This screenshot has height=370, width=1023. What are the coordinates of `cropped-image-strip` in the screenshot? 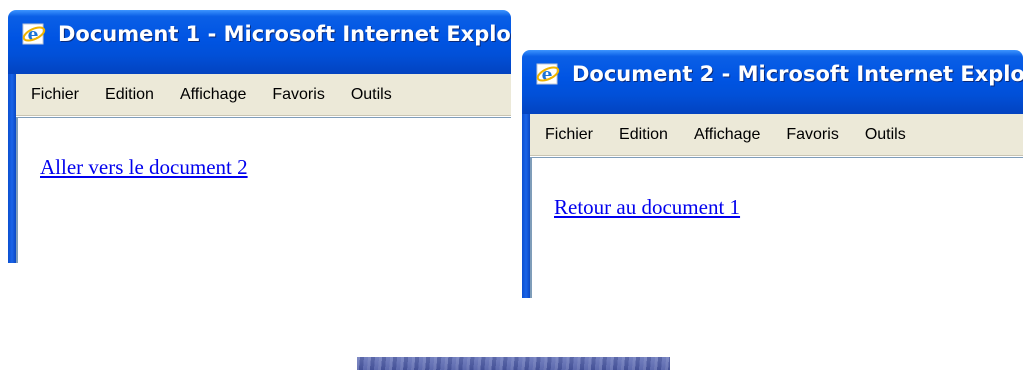 It's located at (513, 363).